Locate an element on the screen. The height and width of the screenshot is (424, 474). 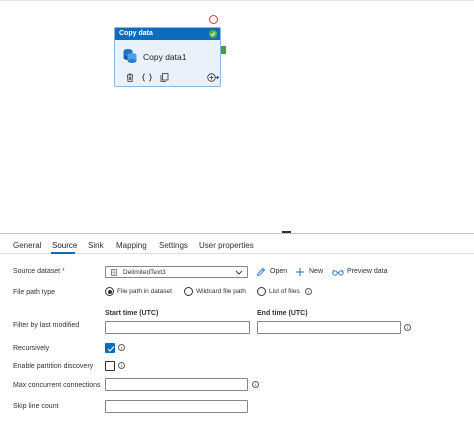
active-tab-indicator is located at coordinates (63, 253).